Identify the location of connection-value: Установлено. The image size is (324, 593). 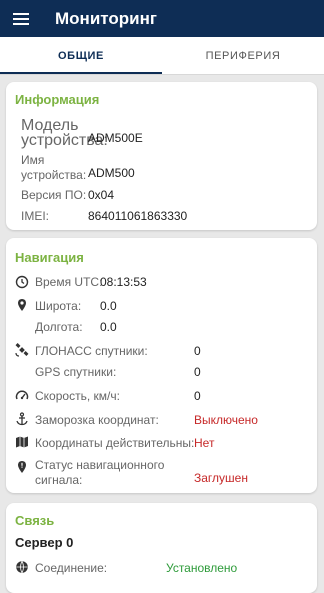
(202, 568).